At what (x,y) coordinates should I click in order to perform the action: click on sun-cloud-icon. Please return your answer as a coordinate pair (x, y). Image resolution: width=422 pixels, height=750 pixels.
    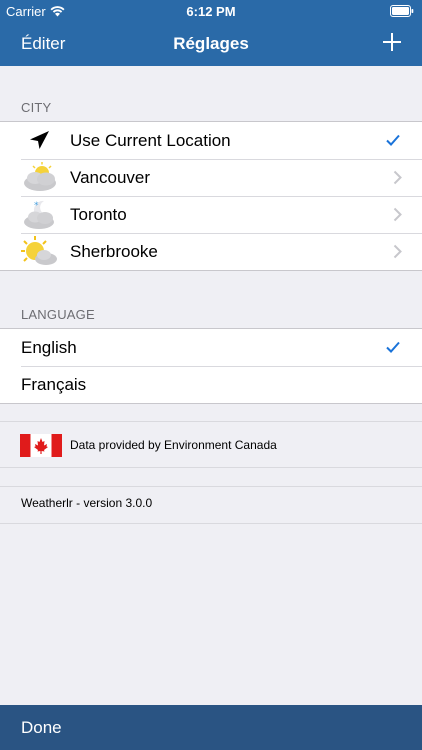
    Looking at the image, I should click on (39, 250).